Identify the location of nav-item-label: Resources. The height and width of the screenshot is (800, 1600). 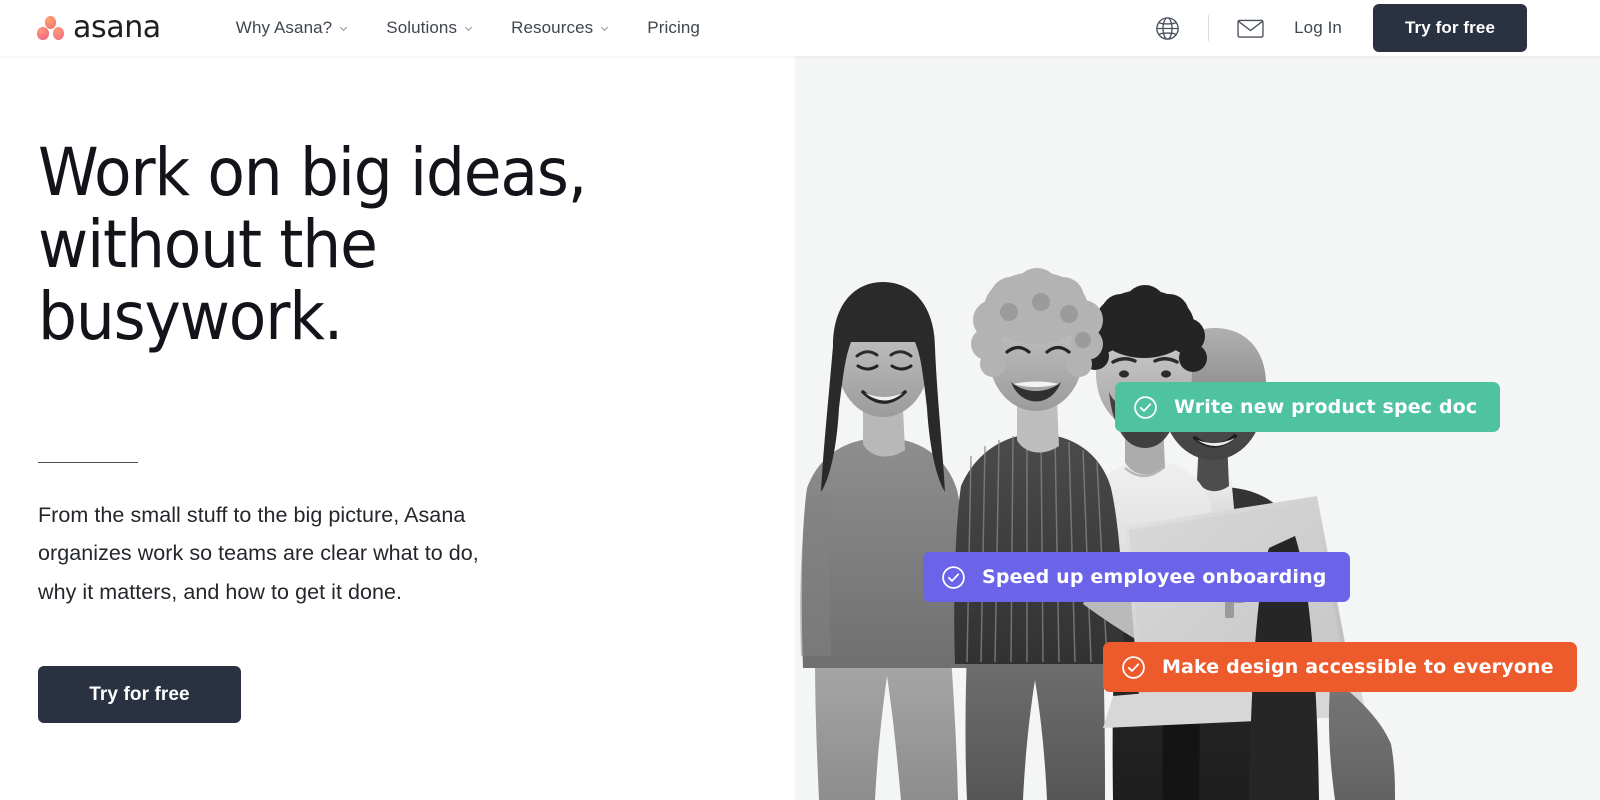
(552, 27).